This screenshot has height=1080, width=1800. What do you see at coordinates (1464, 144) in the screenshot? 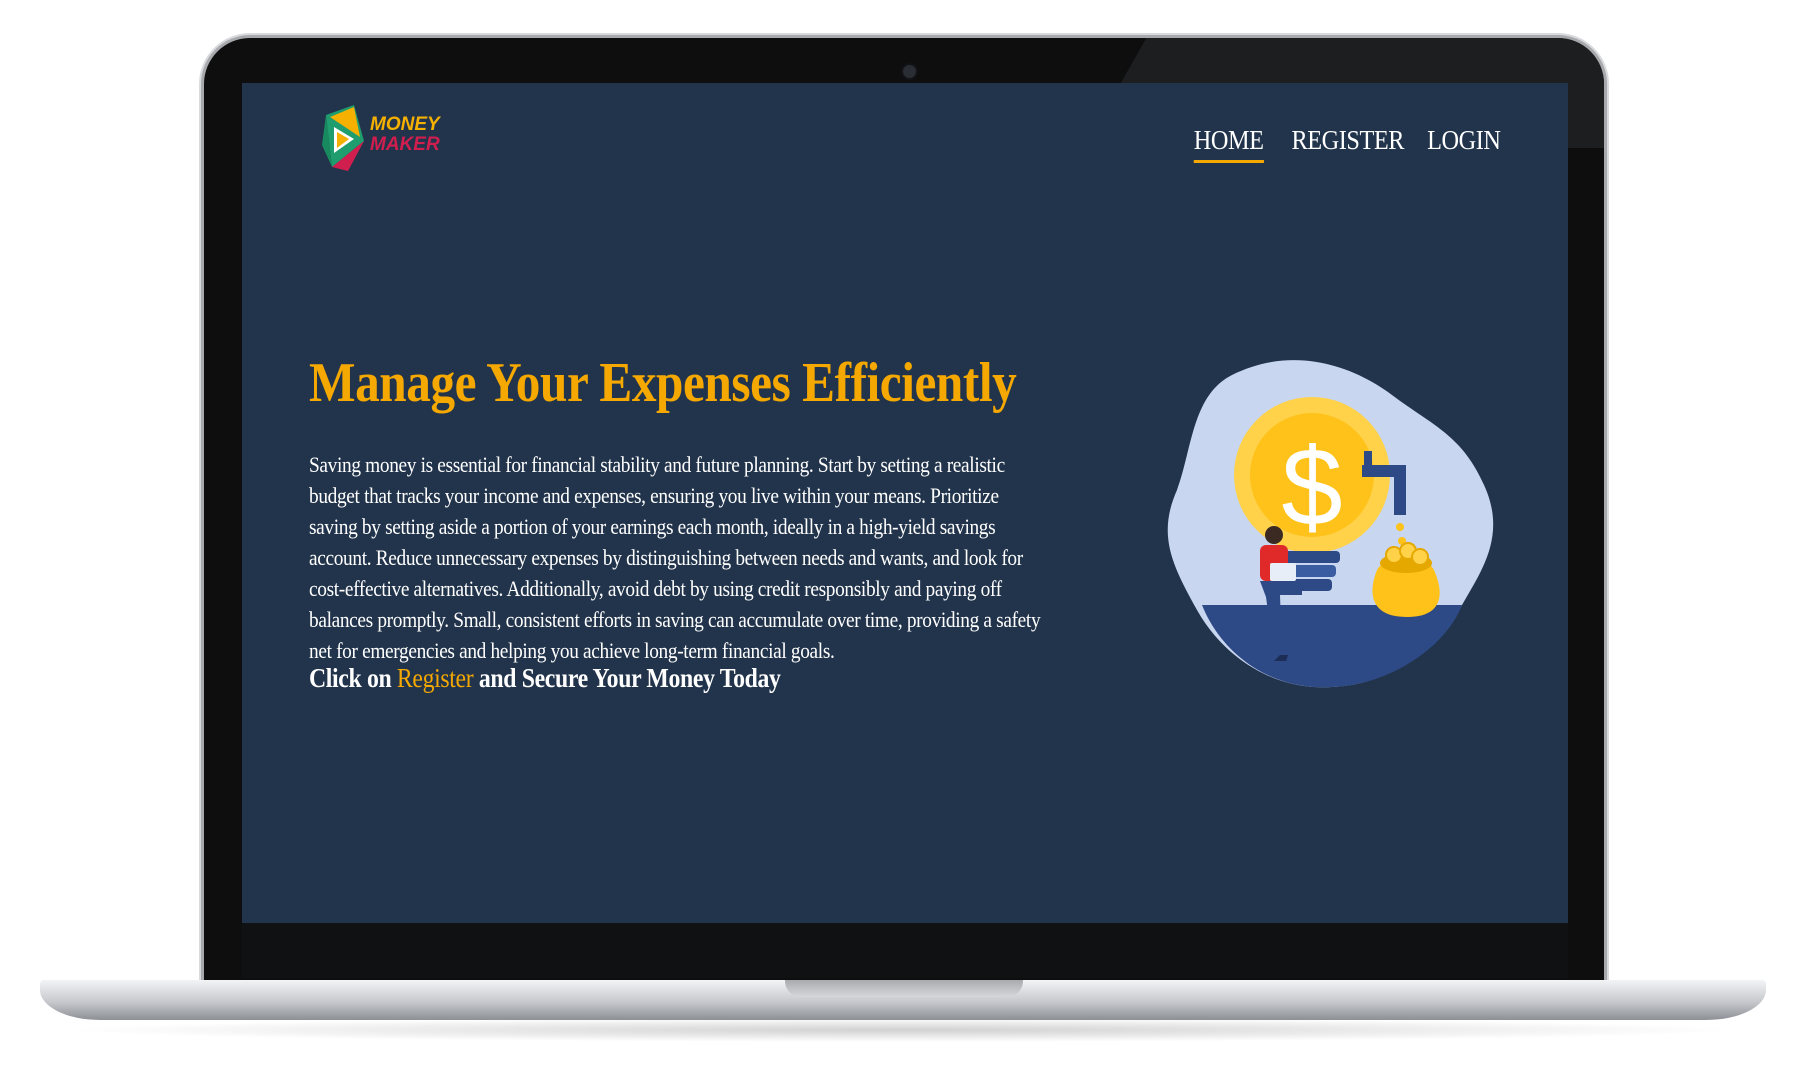
I see `nav-login-link: LOGIN` at bounding box center [1464, 144].